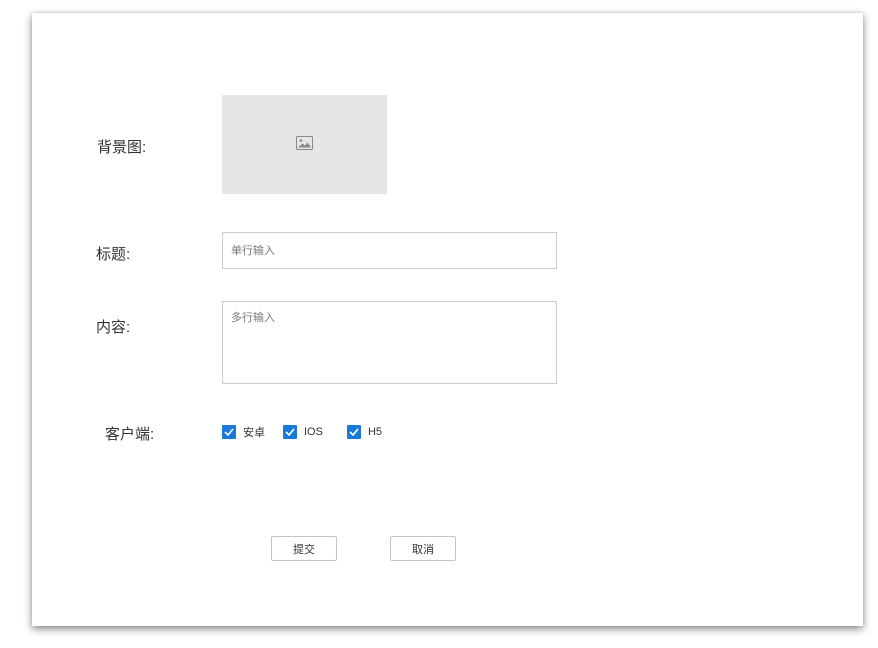  What do you see at coordinates (313, 432) in the screenshot?
I see `checkbox-label: IOS` at bounding box center [313, 432].